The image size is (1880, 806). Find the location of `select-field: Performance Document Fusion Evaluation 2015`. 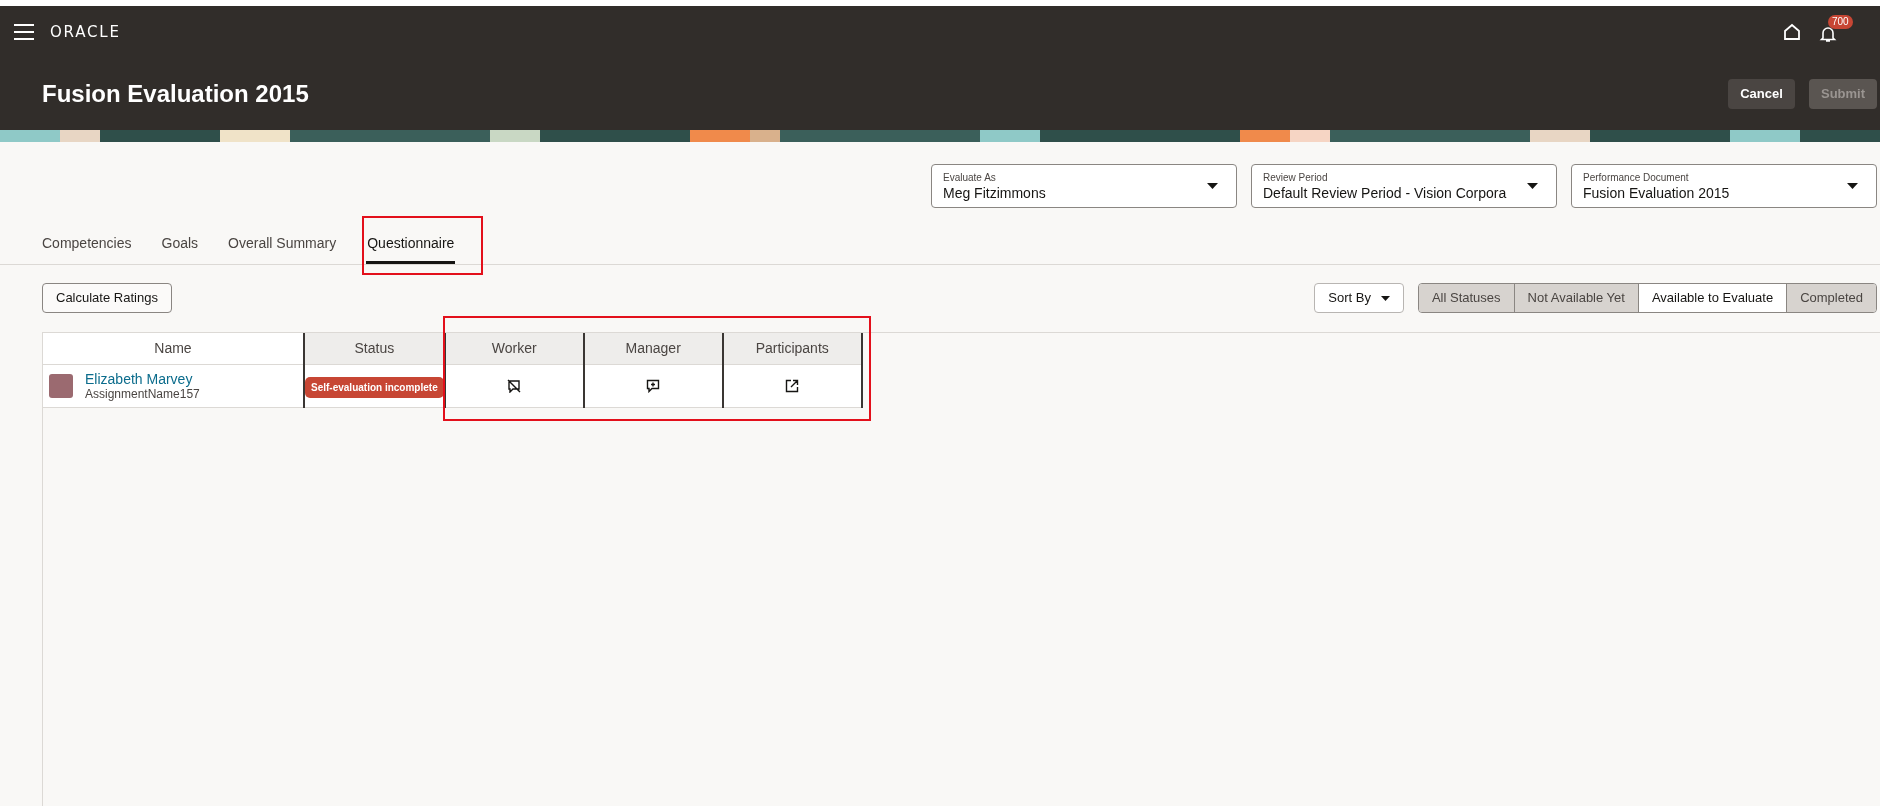

select-field: Performance Document Fusion Evaluation 2015 is located at coordinates (1724, 186).